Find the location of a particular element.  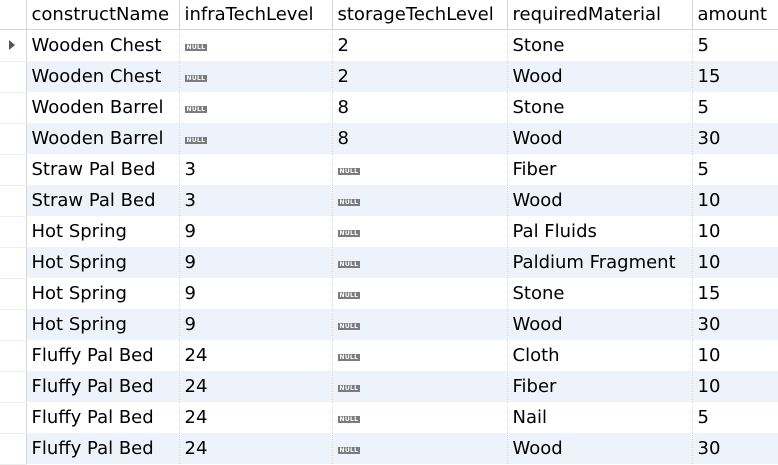

table-row: Wooden Barrel NULL 8 Stone 5 is located at coordinates (389, 108).